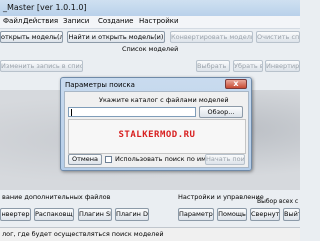  What do you see at coordinates (150, 8) in the screenshot?
I see `title-bar: _Master [ver 1.0.1.0]` at bounding box center [150, 8].